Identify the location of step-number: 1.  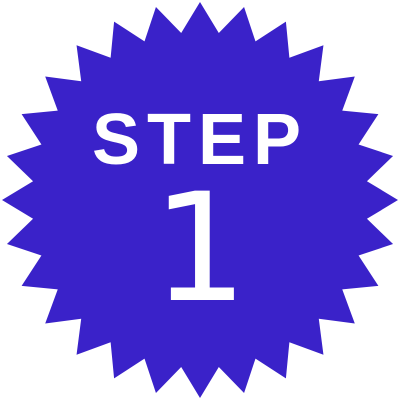
(199, 249).